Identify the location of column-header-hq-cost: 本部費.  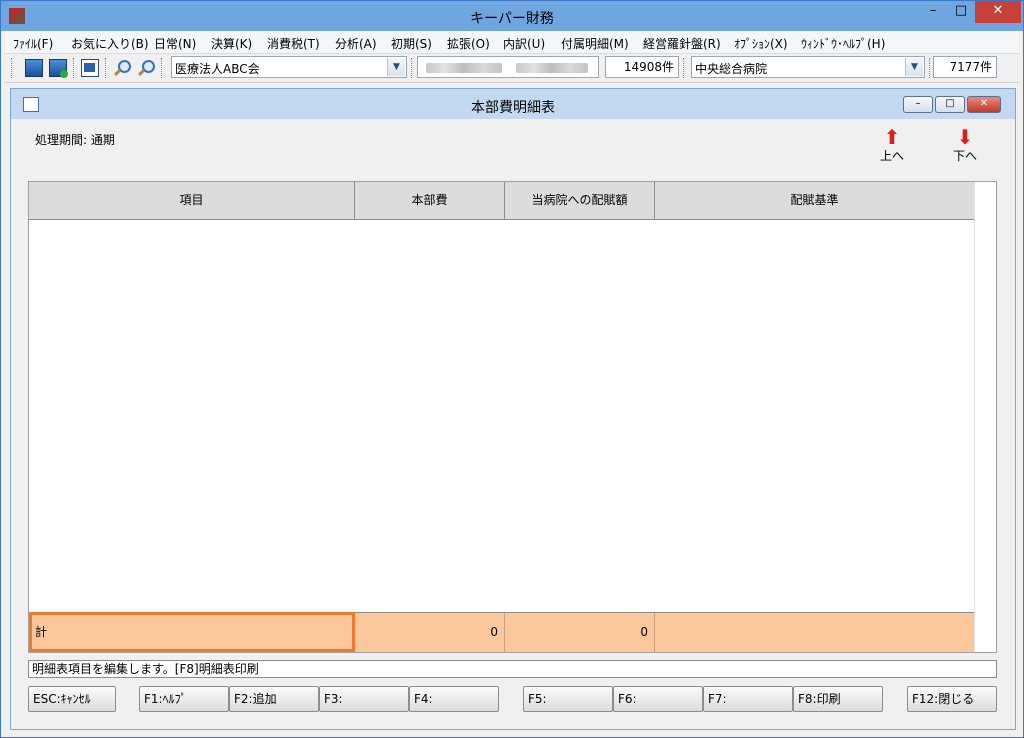
(430, 201).